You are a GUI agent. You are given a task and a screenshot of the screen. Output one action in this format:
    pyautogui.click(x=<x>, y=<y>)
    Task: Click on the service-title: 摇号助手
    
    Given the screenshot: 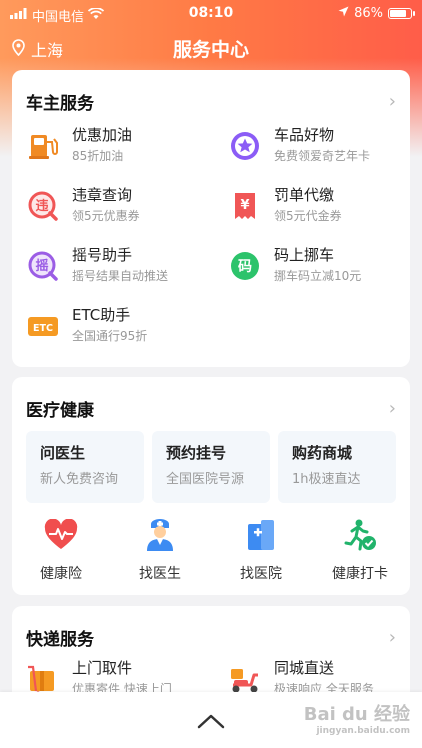 What is the action you would take?
    pyautogui.click(x=102, y=255)
    